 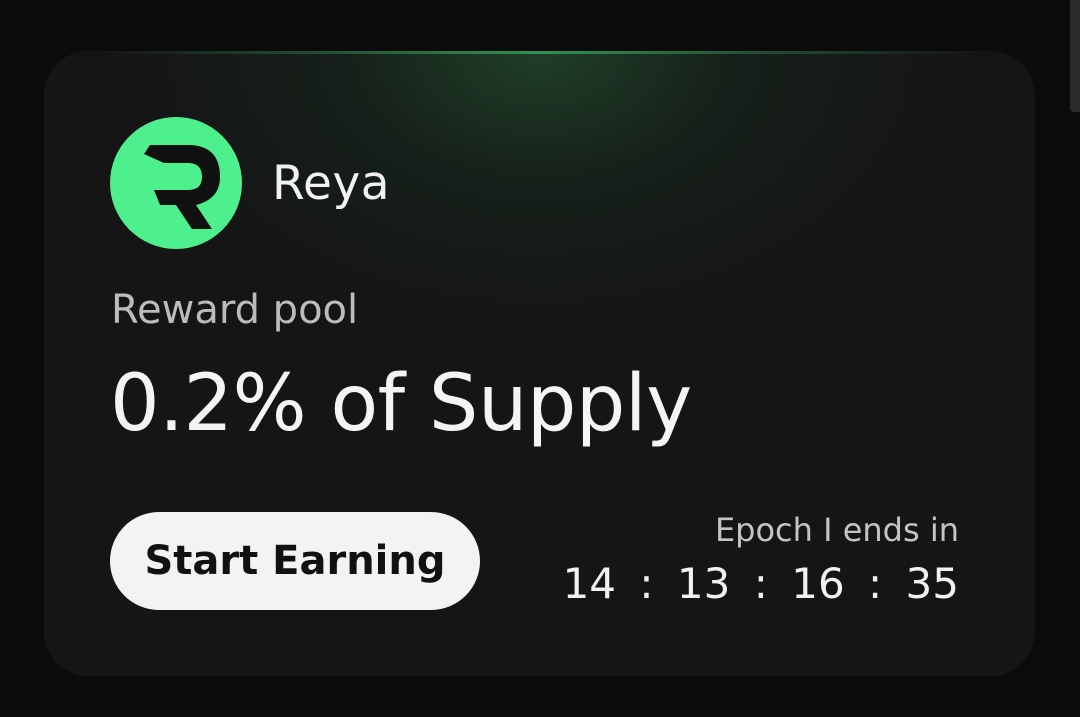 I want to click on countdown-timer: 14 : 13 : 16 : 35, so click(x=761, y=583).